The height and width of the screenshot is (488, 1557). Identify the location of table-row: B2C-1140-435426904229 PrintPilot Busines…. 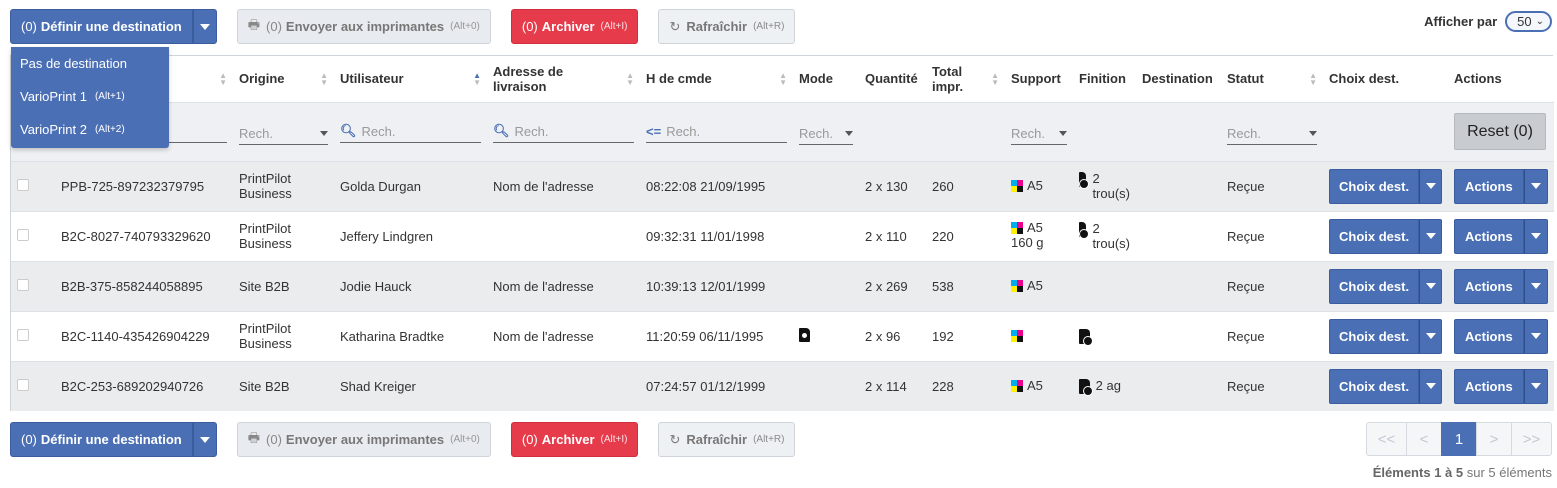
(782, 335).